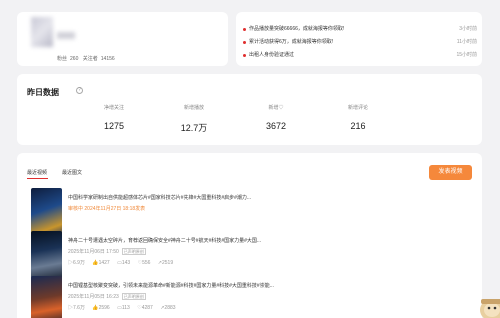 The width and height of the screenshot is (500, 318). I want to click on like-count: 👍1427, so click(101, 263).